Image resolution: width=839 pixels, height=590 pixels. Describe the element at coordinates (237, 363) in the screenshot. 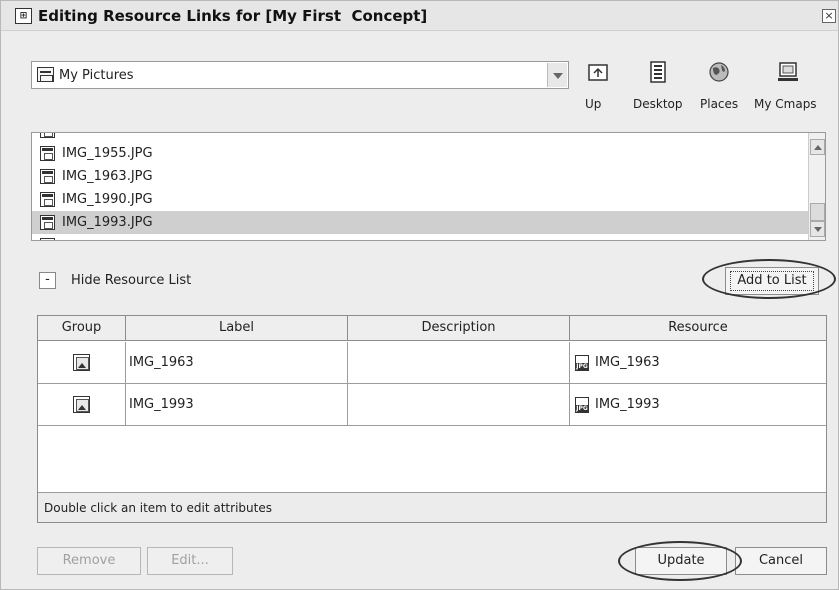

I see `table-cell-label: IMG_1963` at that location.